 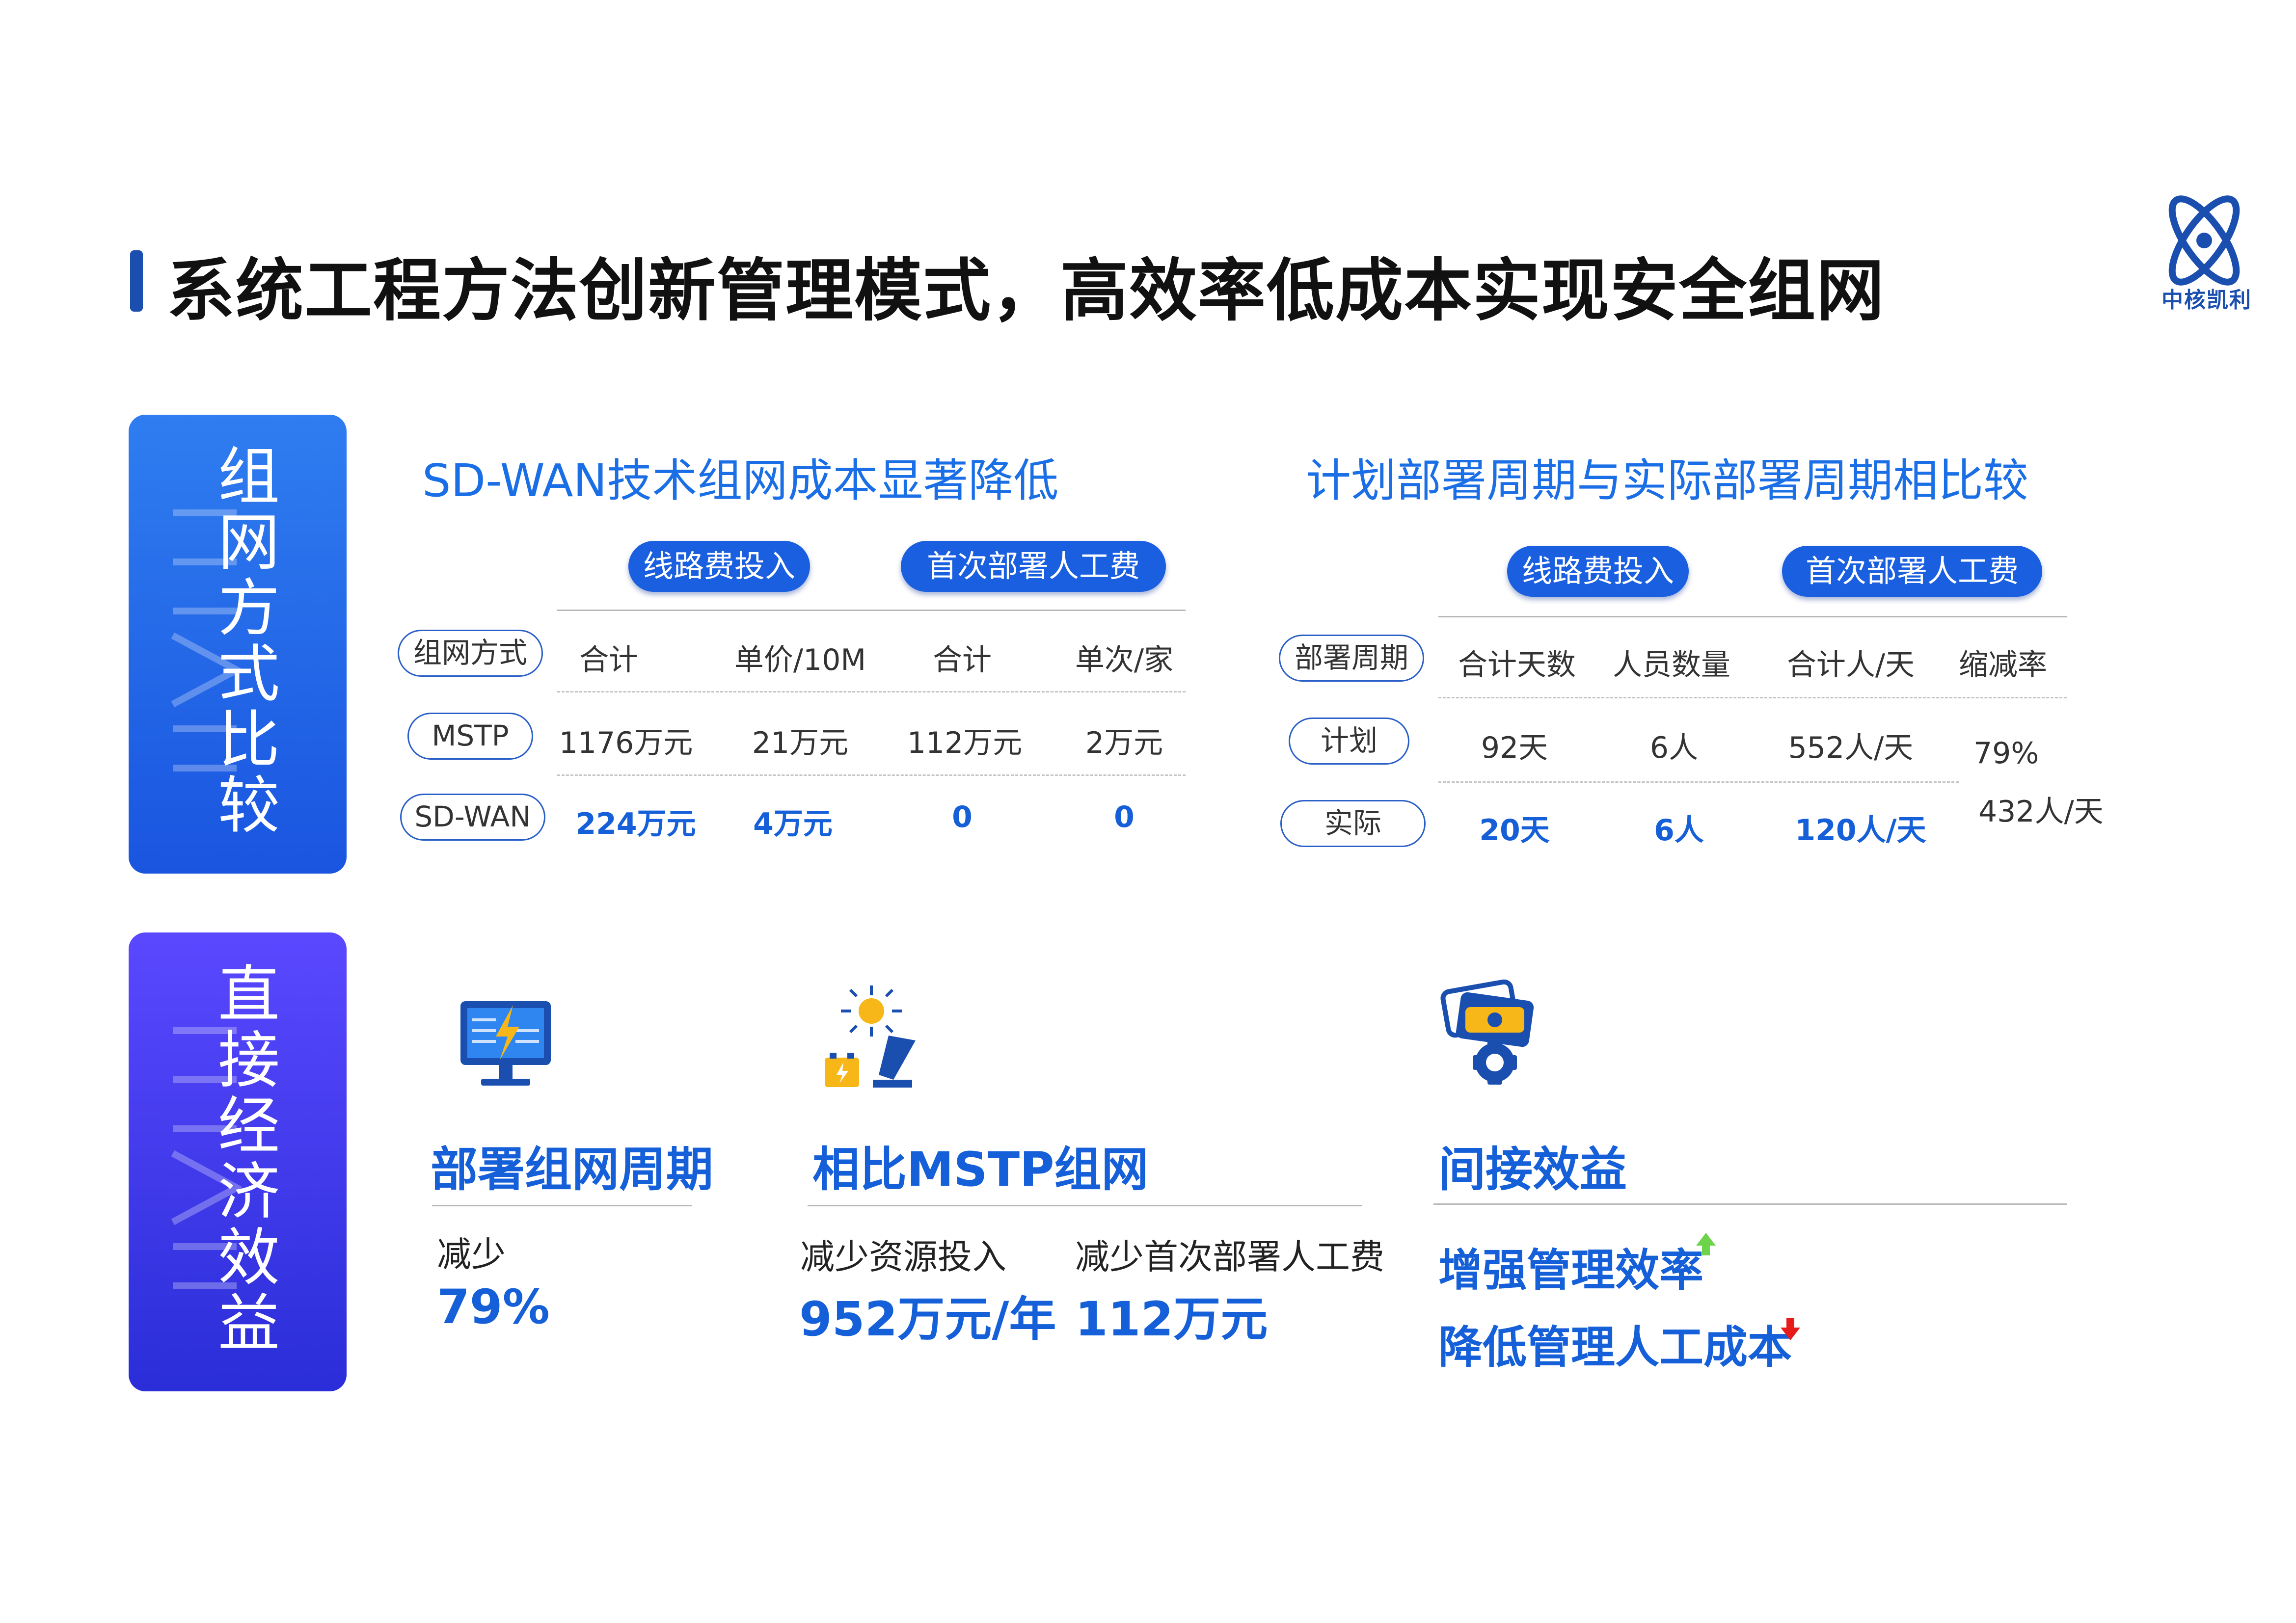 I want to click on title-accent-bar, so click(x=136, y=281).